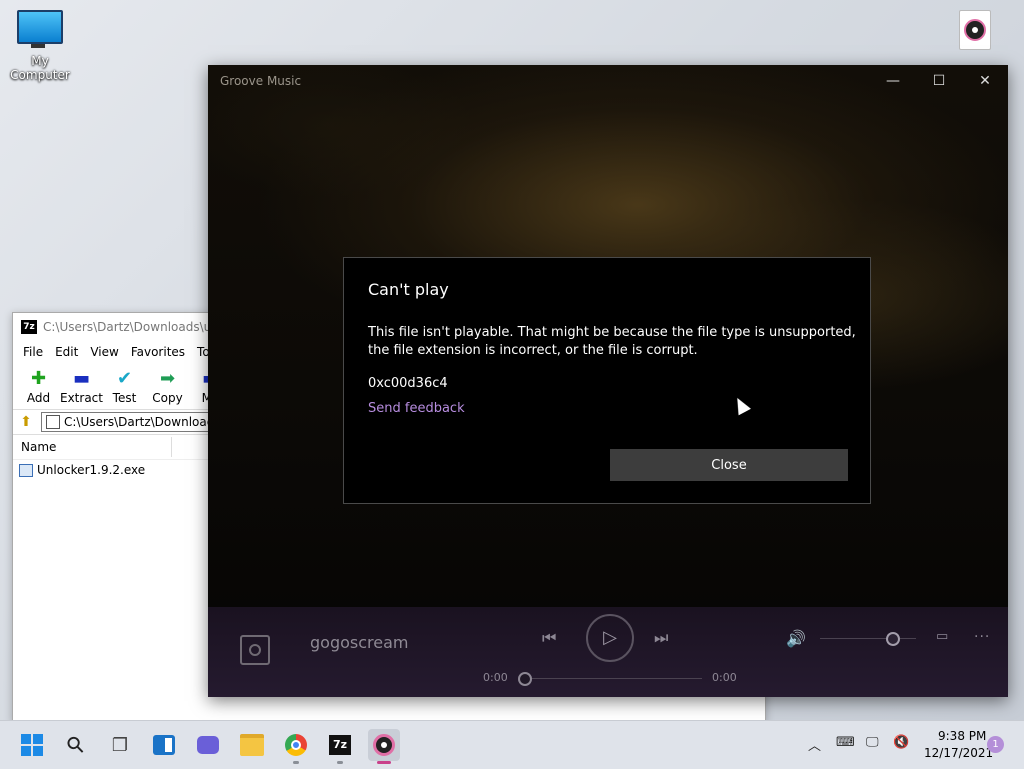  Describe the element at coordinates (29, 327) in the screenshot. I see `7zip-icon: 7z` at that location.